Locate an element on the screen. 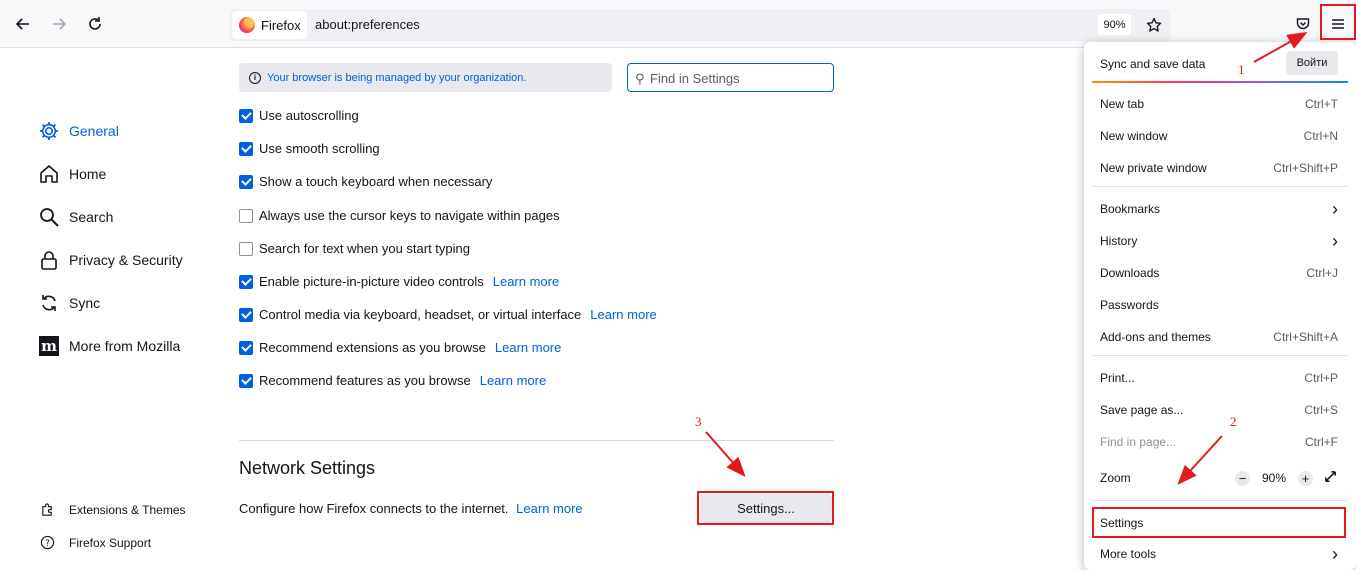  pocket-icon is located at coordinates (1303, 24).